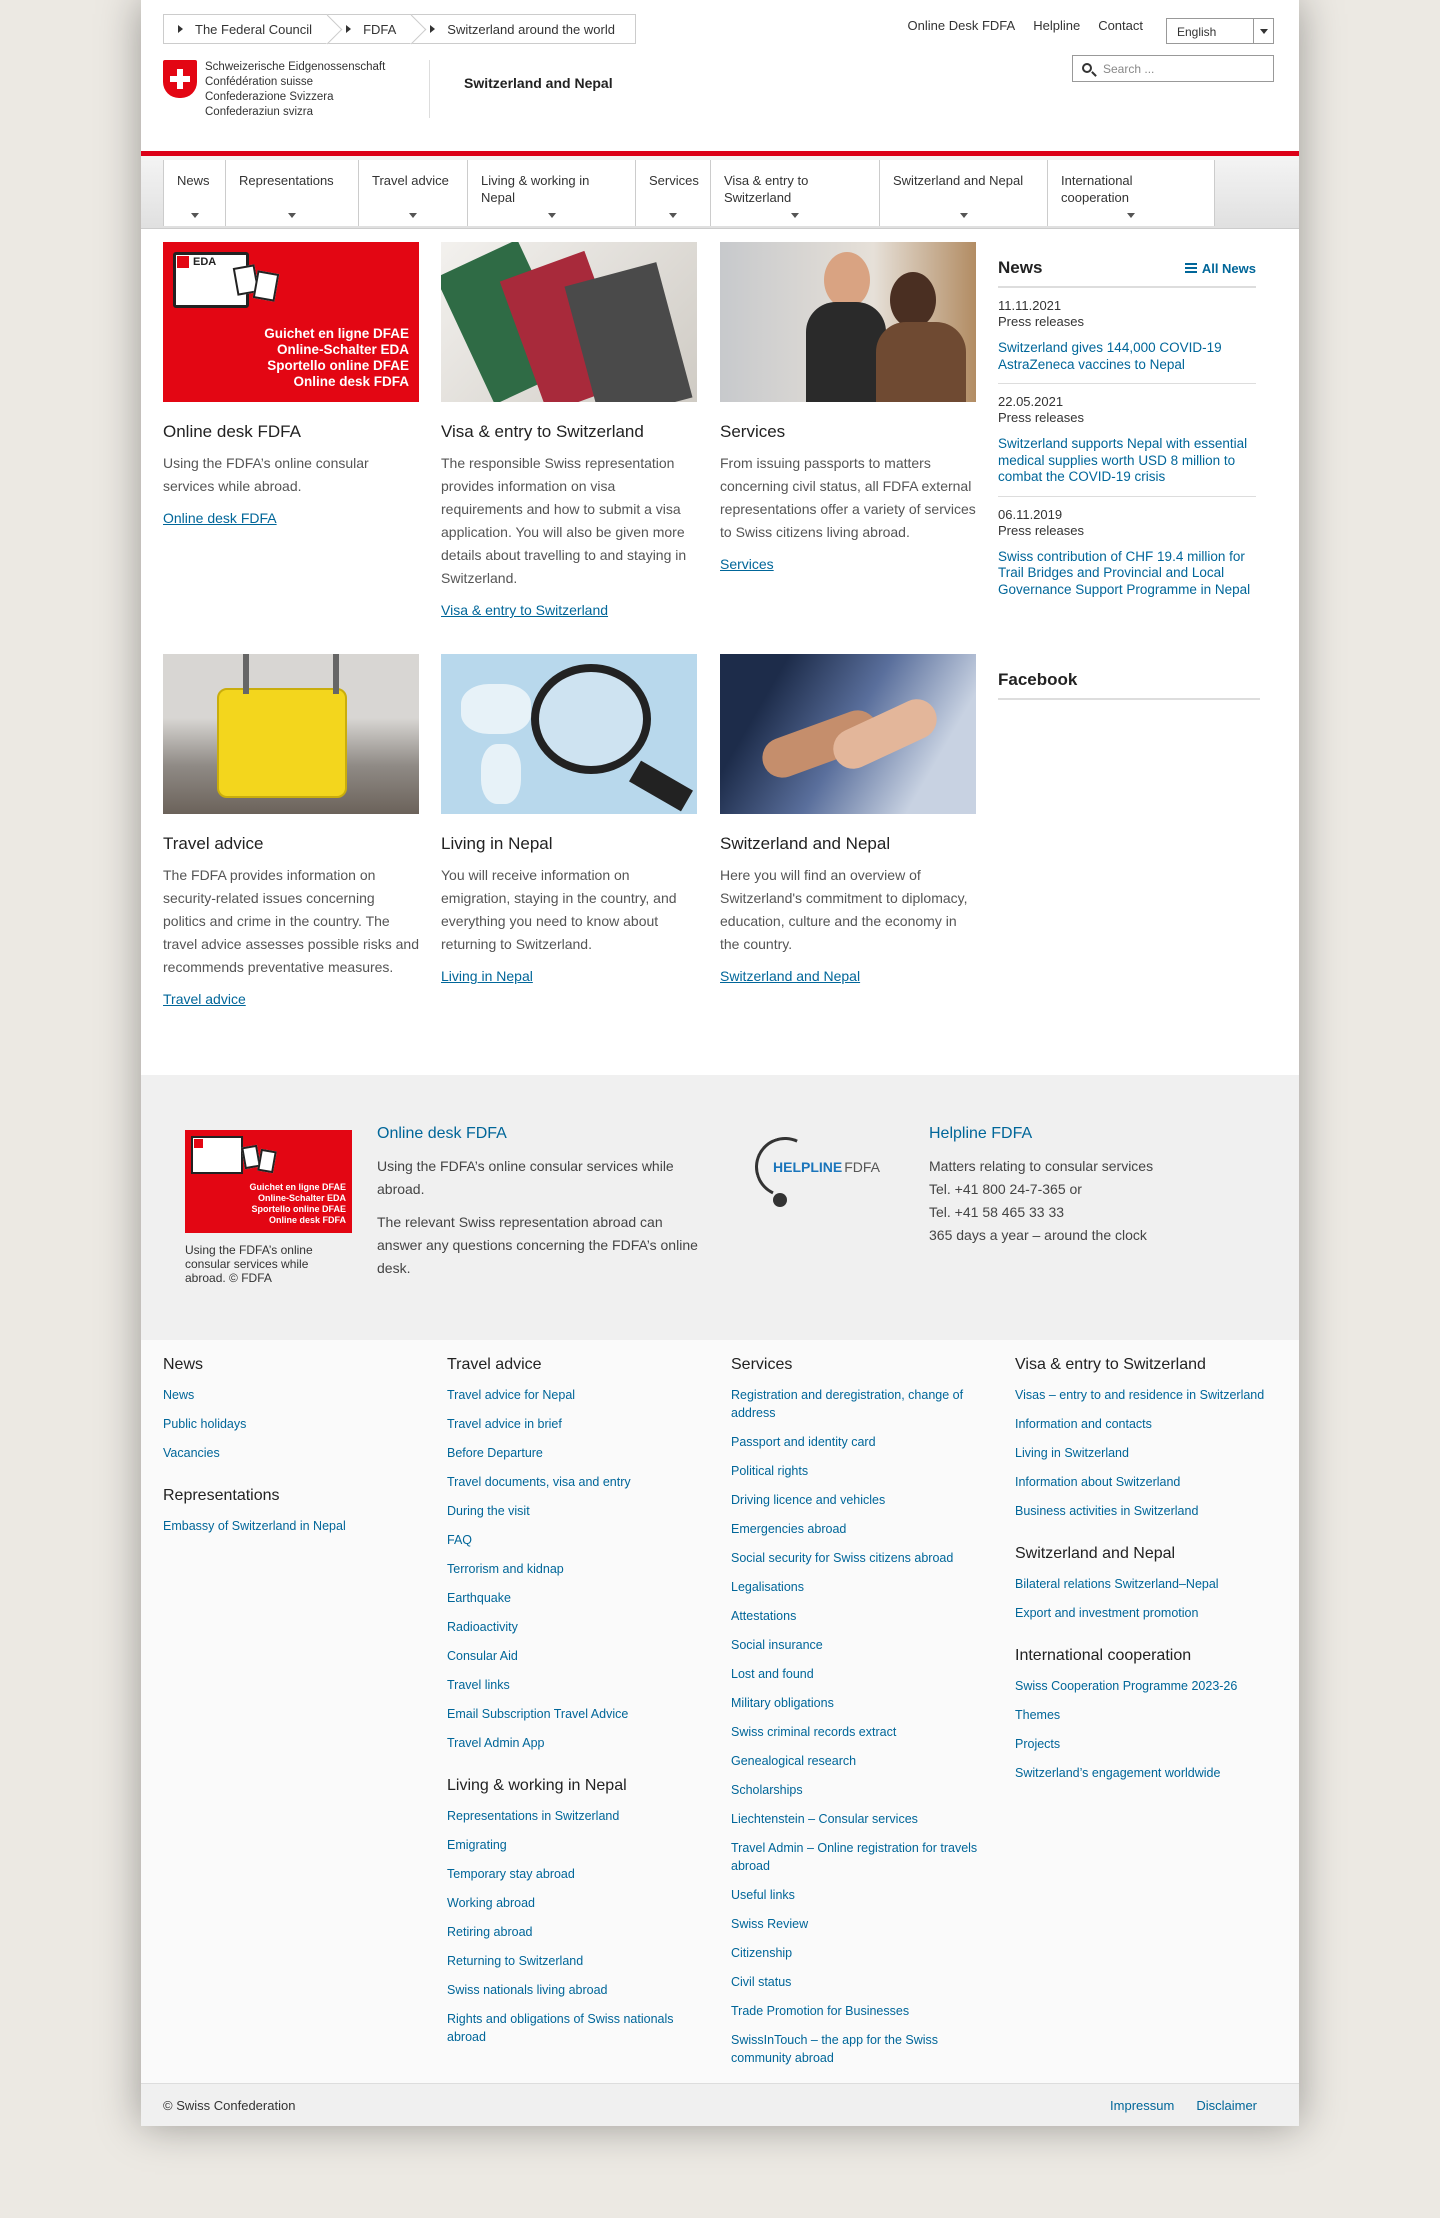  What do you see at coordinates (291, 518) in the screenshot?
I see `card-link: Online desk FDFA` at bounding box center [291, 518].